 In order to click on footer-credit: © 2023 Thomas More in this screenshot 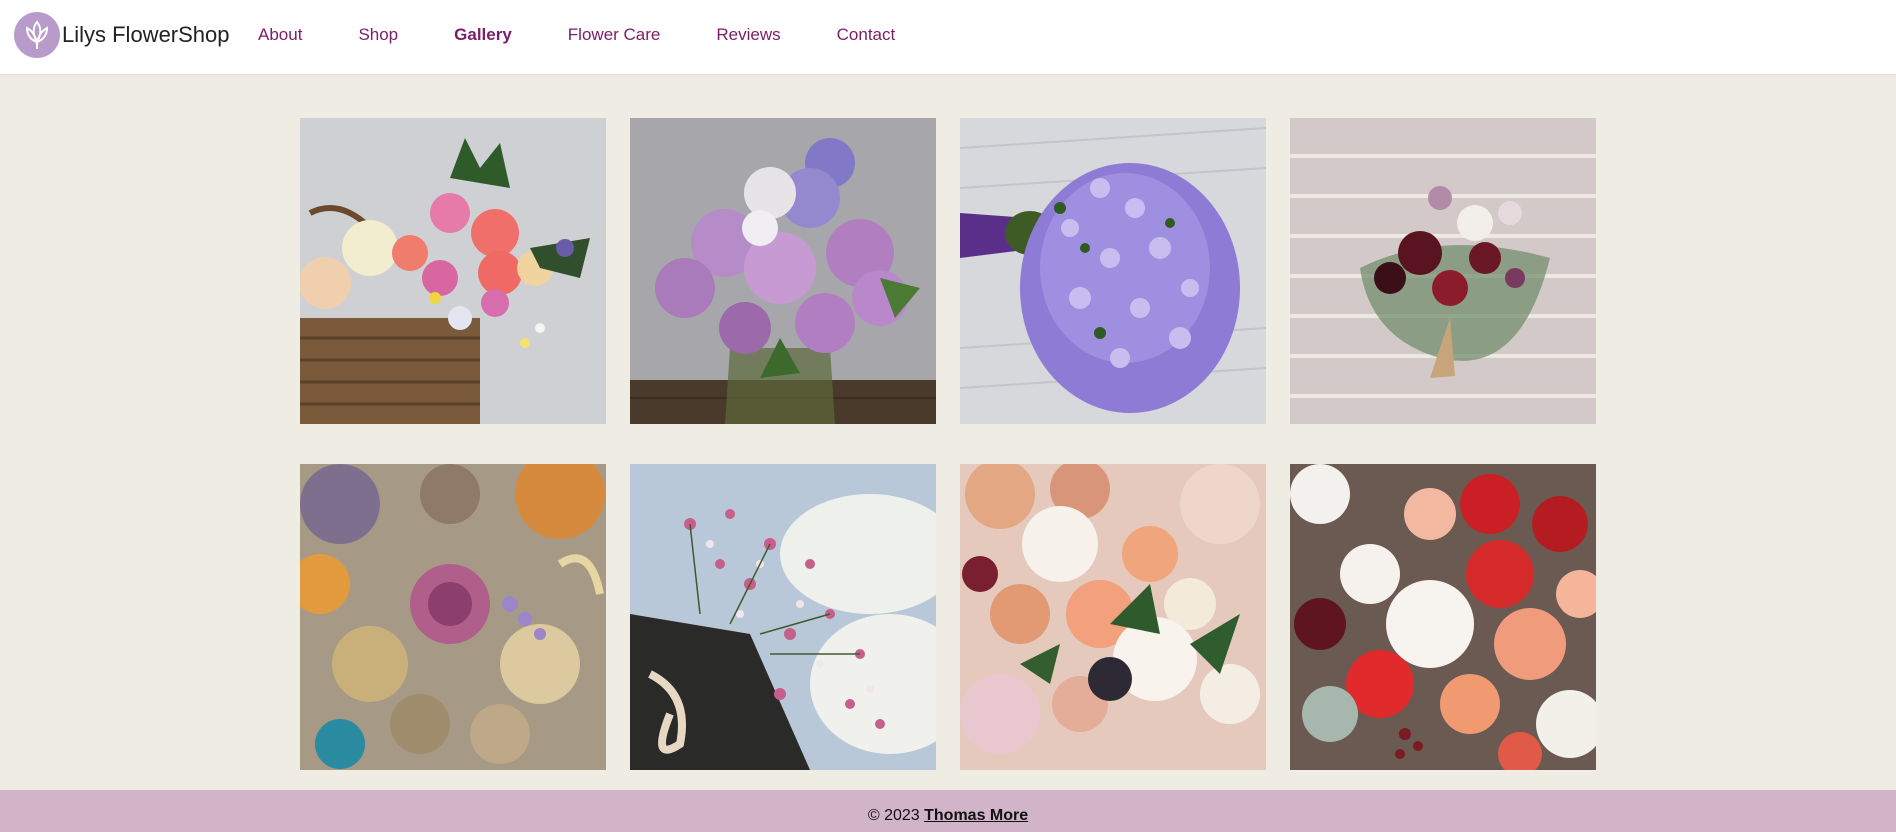, I will do `click(948, 816)`.